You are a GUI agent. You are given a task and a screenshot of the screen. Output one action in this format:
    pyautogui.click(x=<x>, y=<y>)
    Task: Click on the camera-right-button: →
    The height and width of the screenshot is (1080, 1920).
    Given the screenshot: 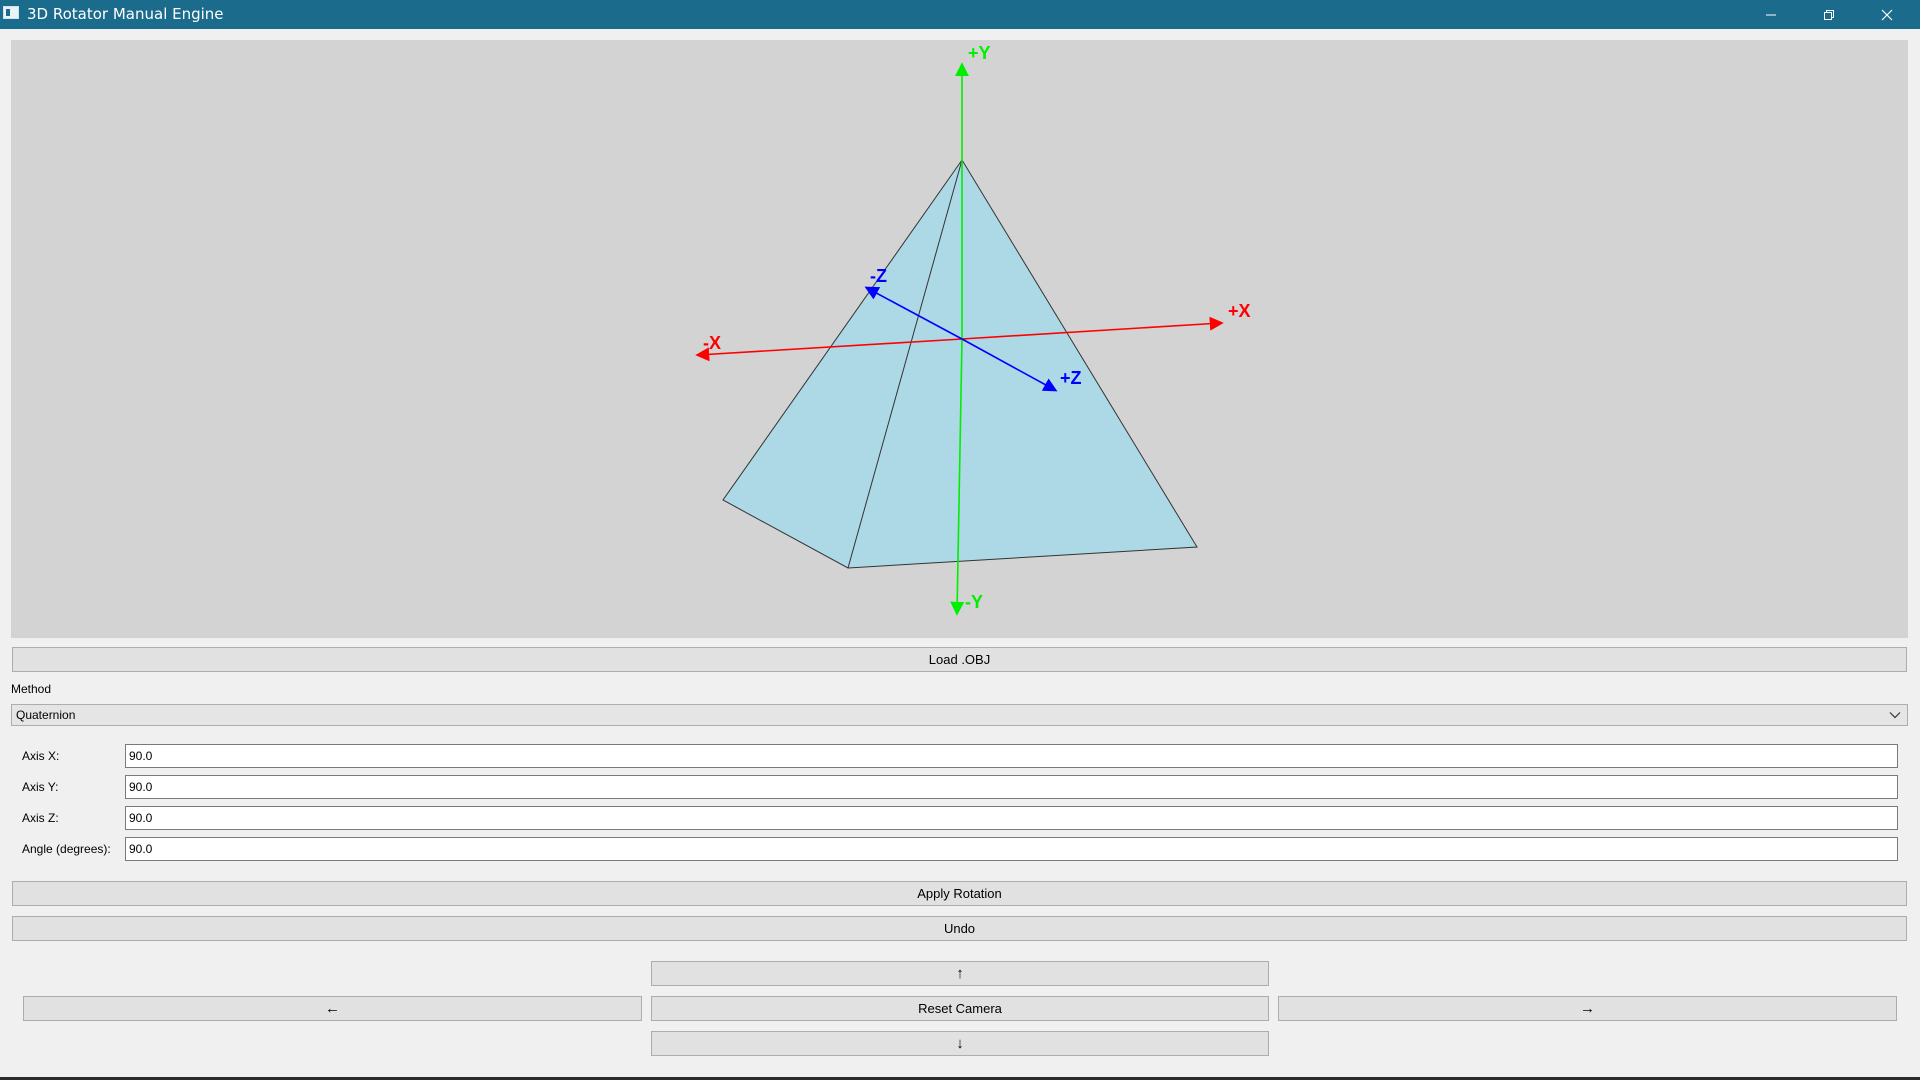 What is the action you would take?
    pyautogui.click(x=1587, y=1008)
    